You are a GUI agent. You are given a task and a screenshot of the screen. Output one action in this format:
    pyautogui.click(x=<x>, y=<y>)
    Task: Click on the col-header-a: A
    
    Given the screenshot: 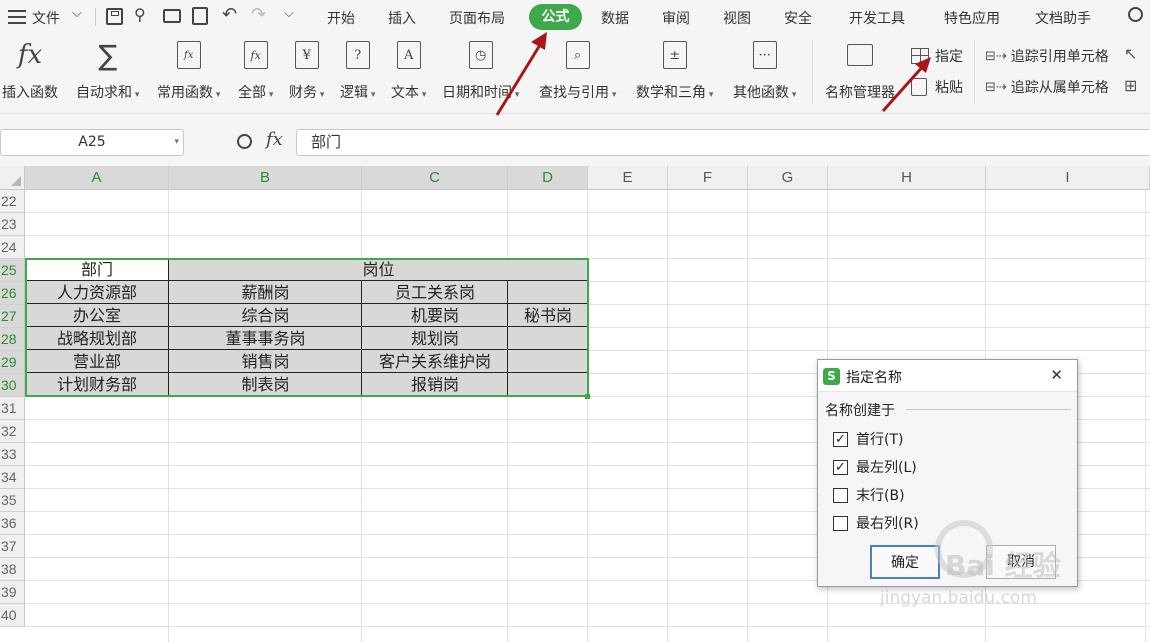 What is the action you would take?
    pyautogui.click(x=97, y=178)
    